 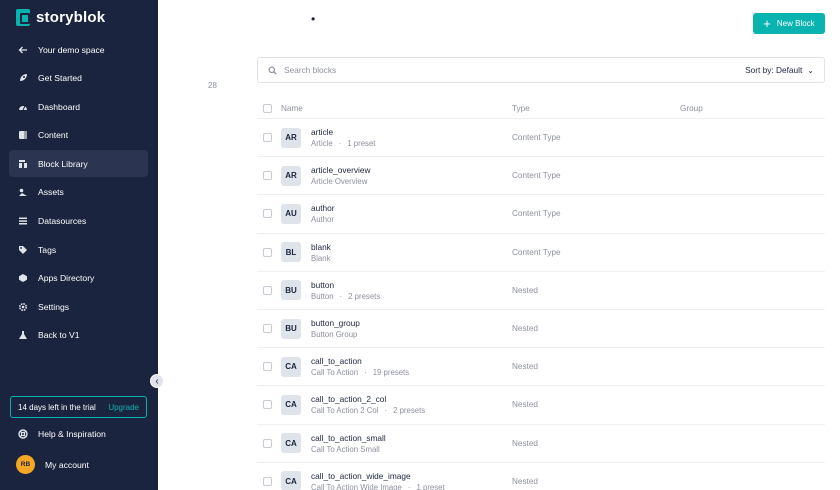 I want to click on block-technical-name: call_to_action_2_col, so click(x=368, y=399).